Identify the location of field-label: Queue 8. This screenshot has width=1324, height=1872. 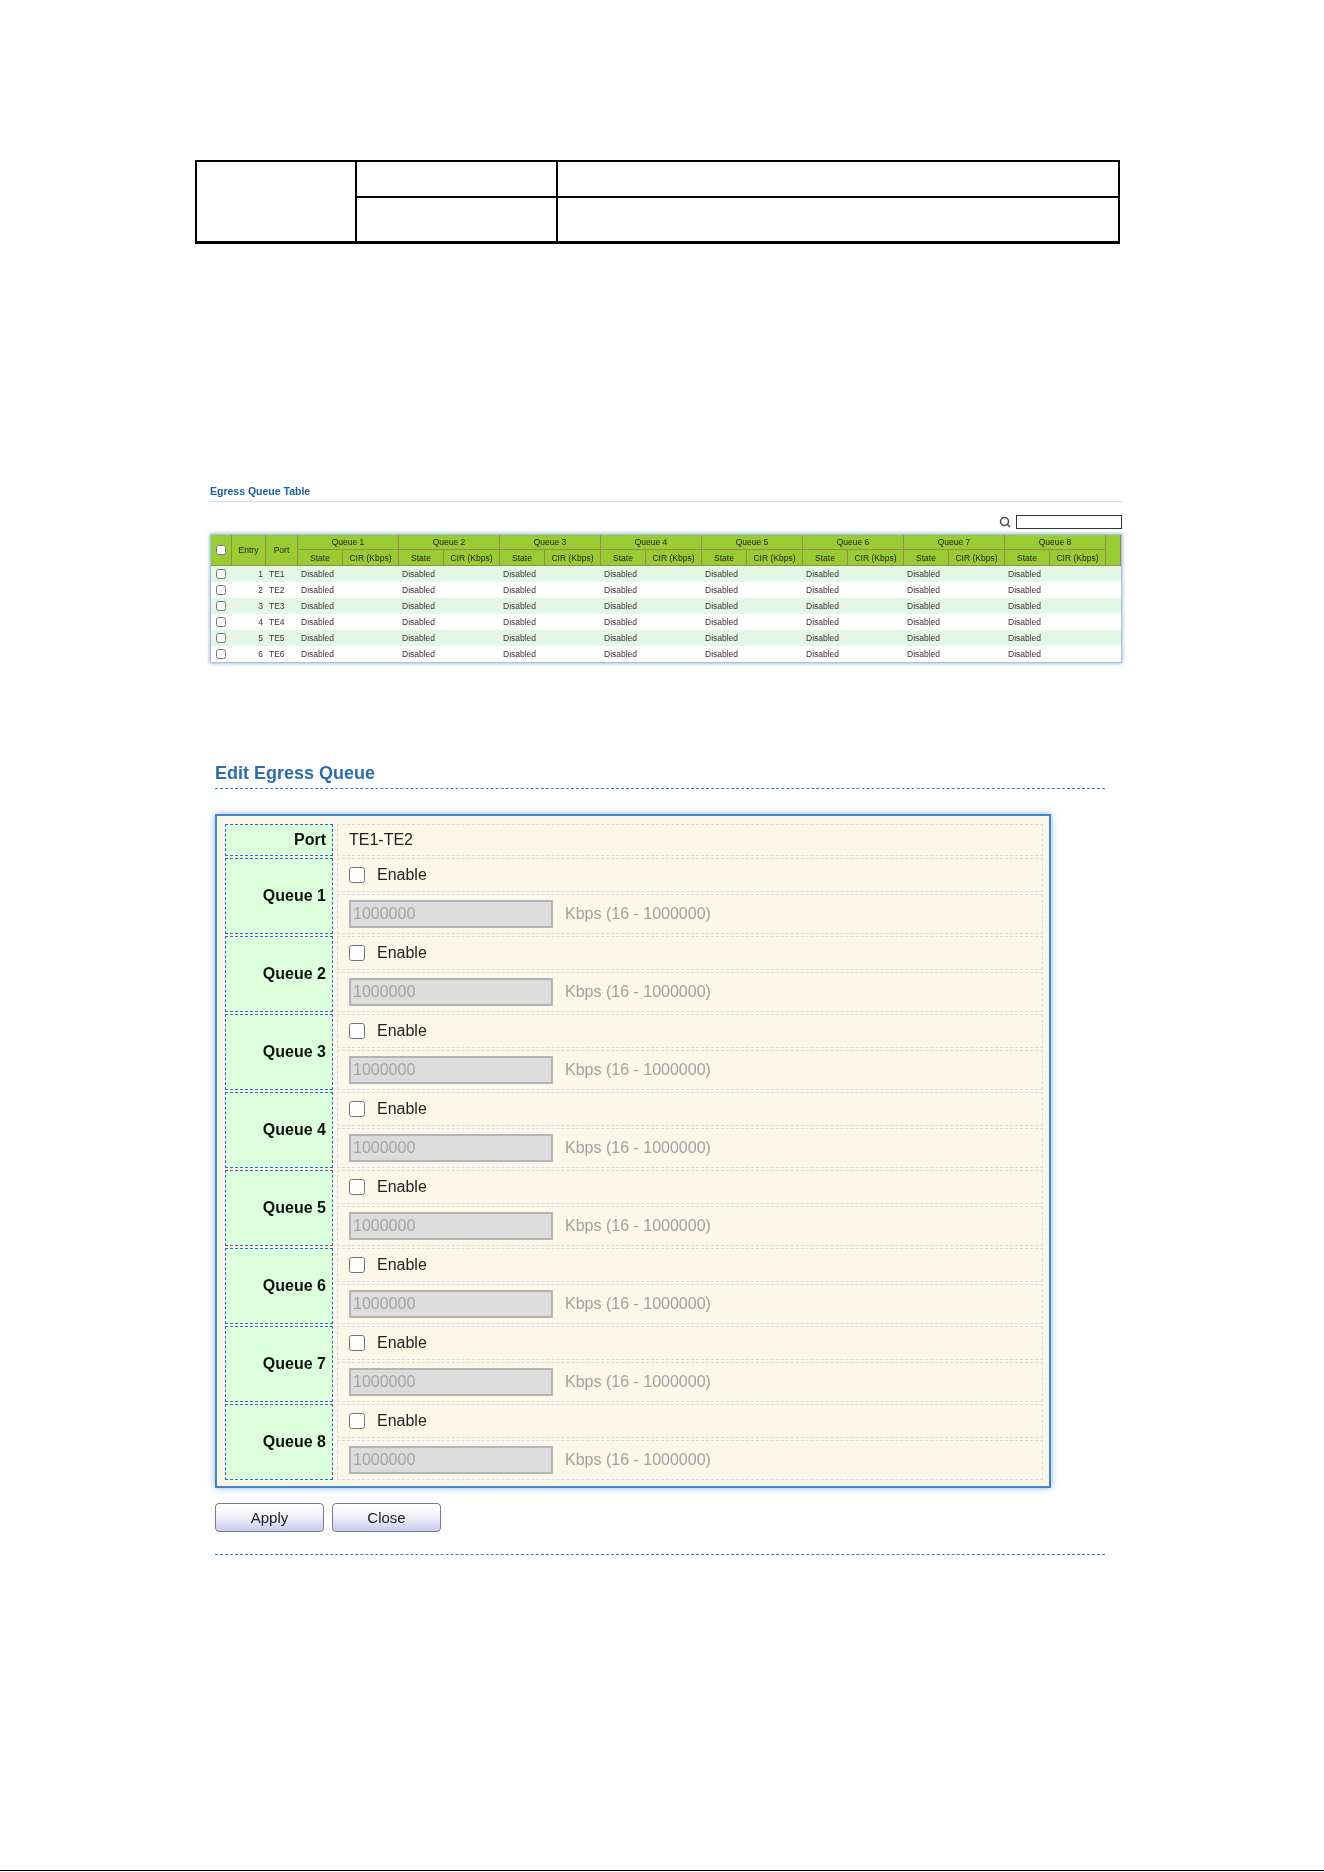
(279, 1442).